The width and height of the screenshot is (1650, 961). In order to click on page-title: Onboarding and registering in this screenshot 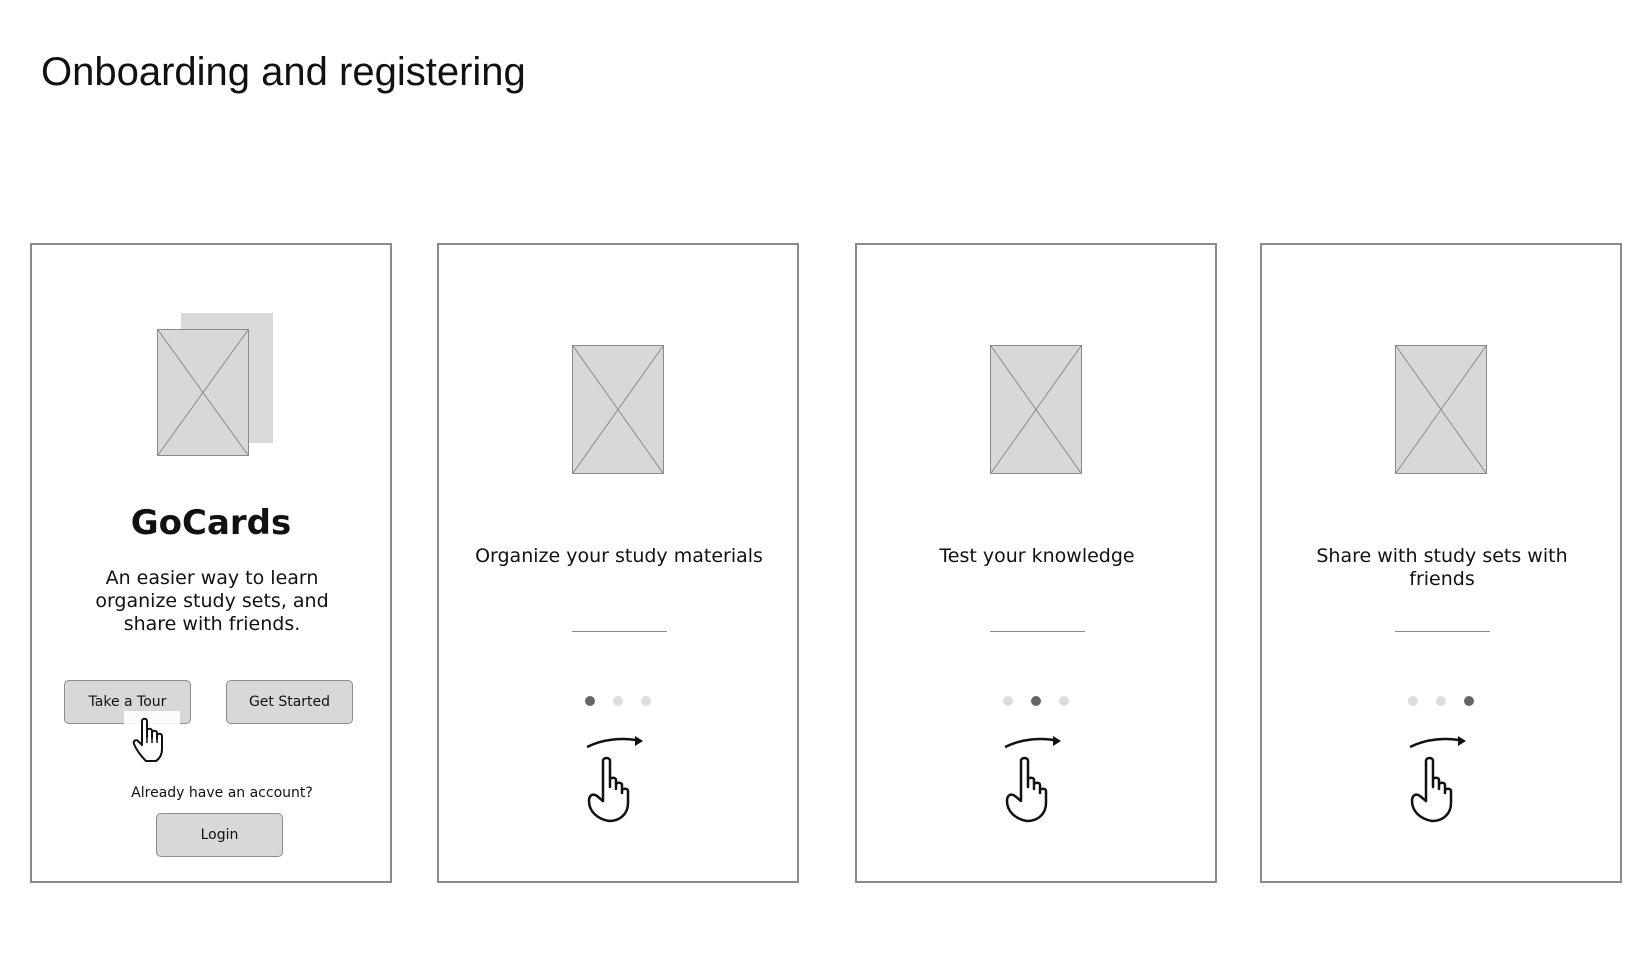, I will do `click(283, 72)`.